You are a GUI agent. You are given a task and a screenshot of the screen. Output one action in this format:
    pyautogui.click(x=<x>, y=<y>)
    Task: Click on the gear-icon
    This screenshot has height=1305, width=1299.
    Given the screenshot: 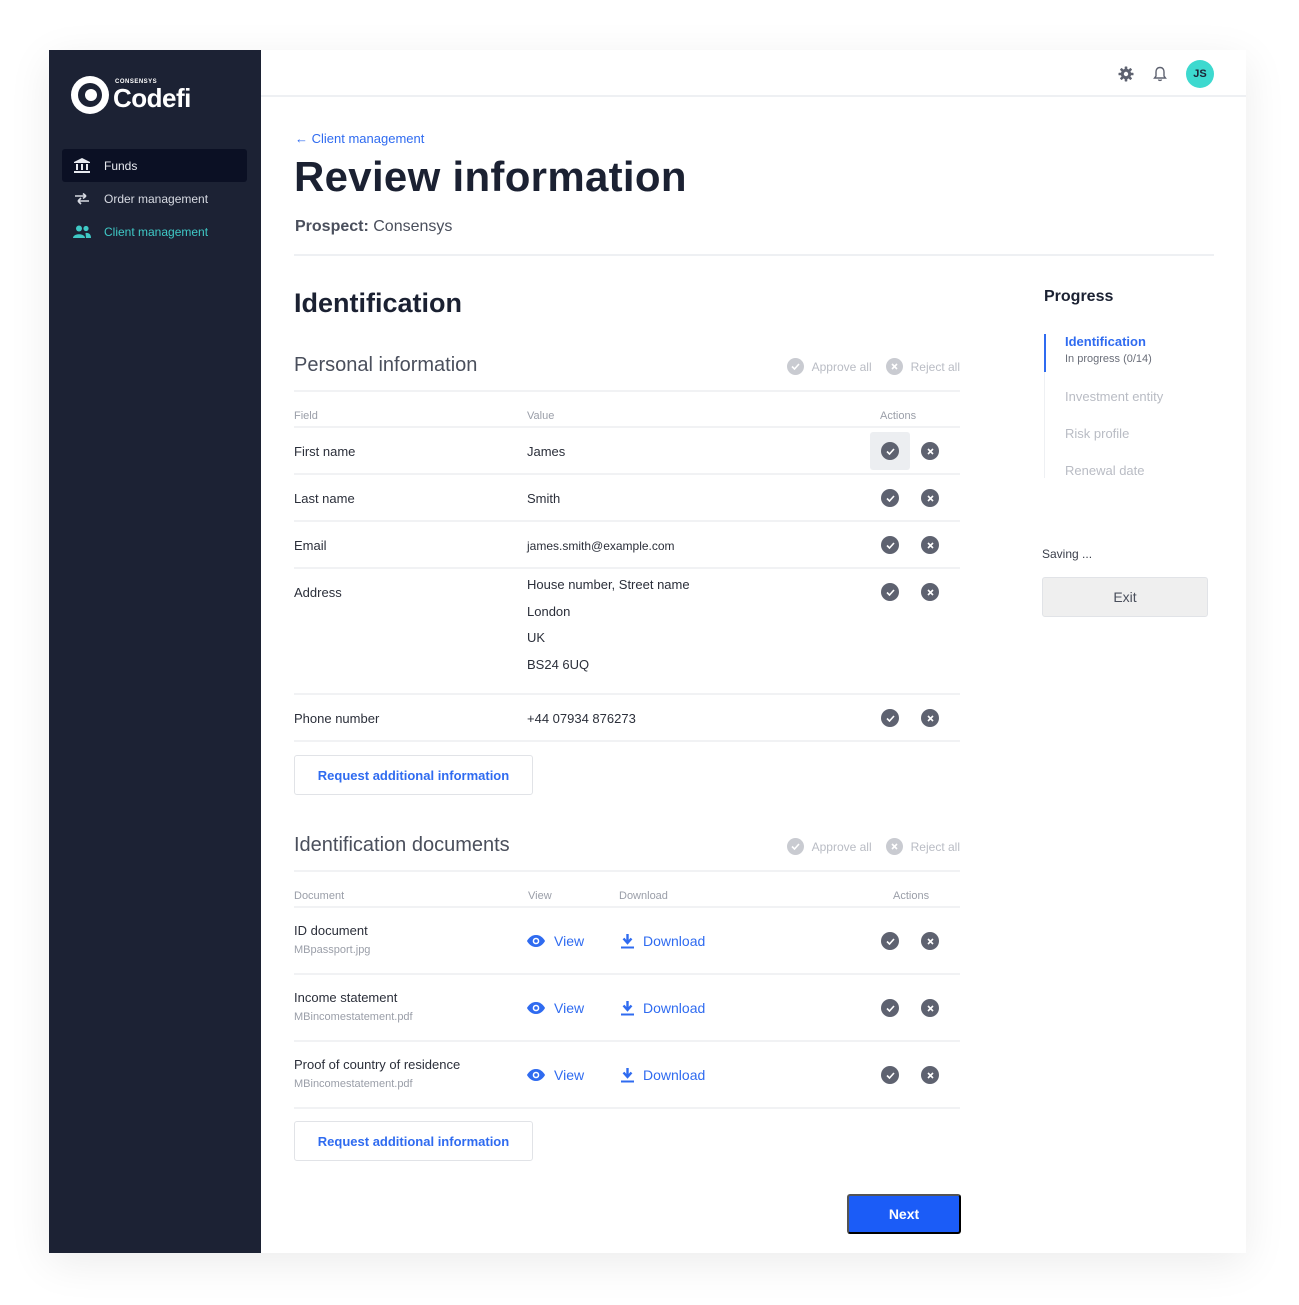 What is the action you would take?
    pyautogui.click(x=1126, y=74)
    